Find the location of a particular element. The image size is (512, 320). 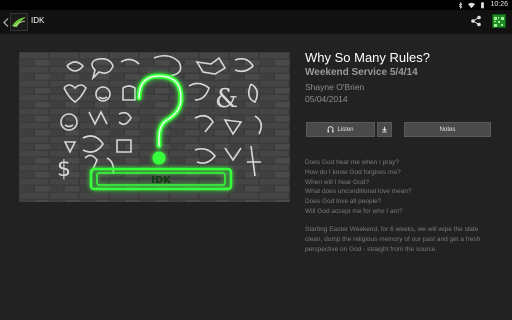

headphones-icon is located at coordinates (331, 129).